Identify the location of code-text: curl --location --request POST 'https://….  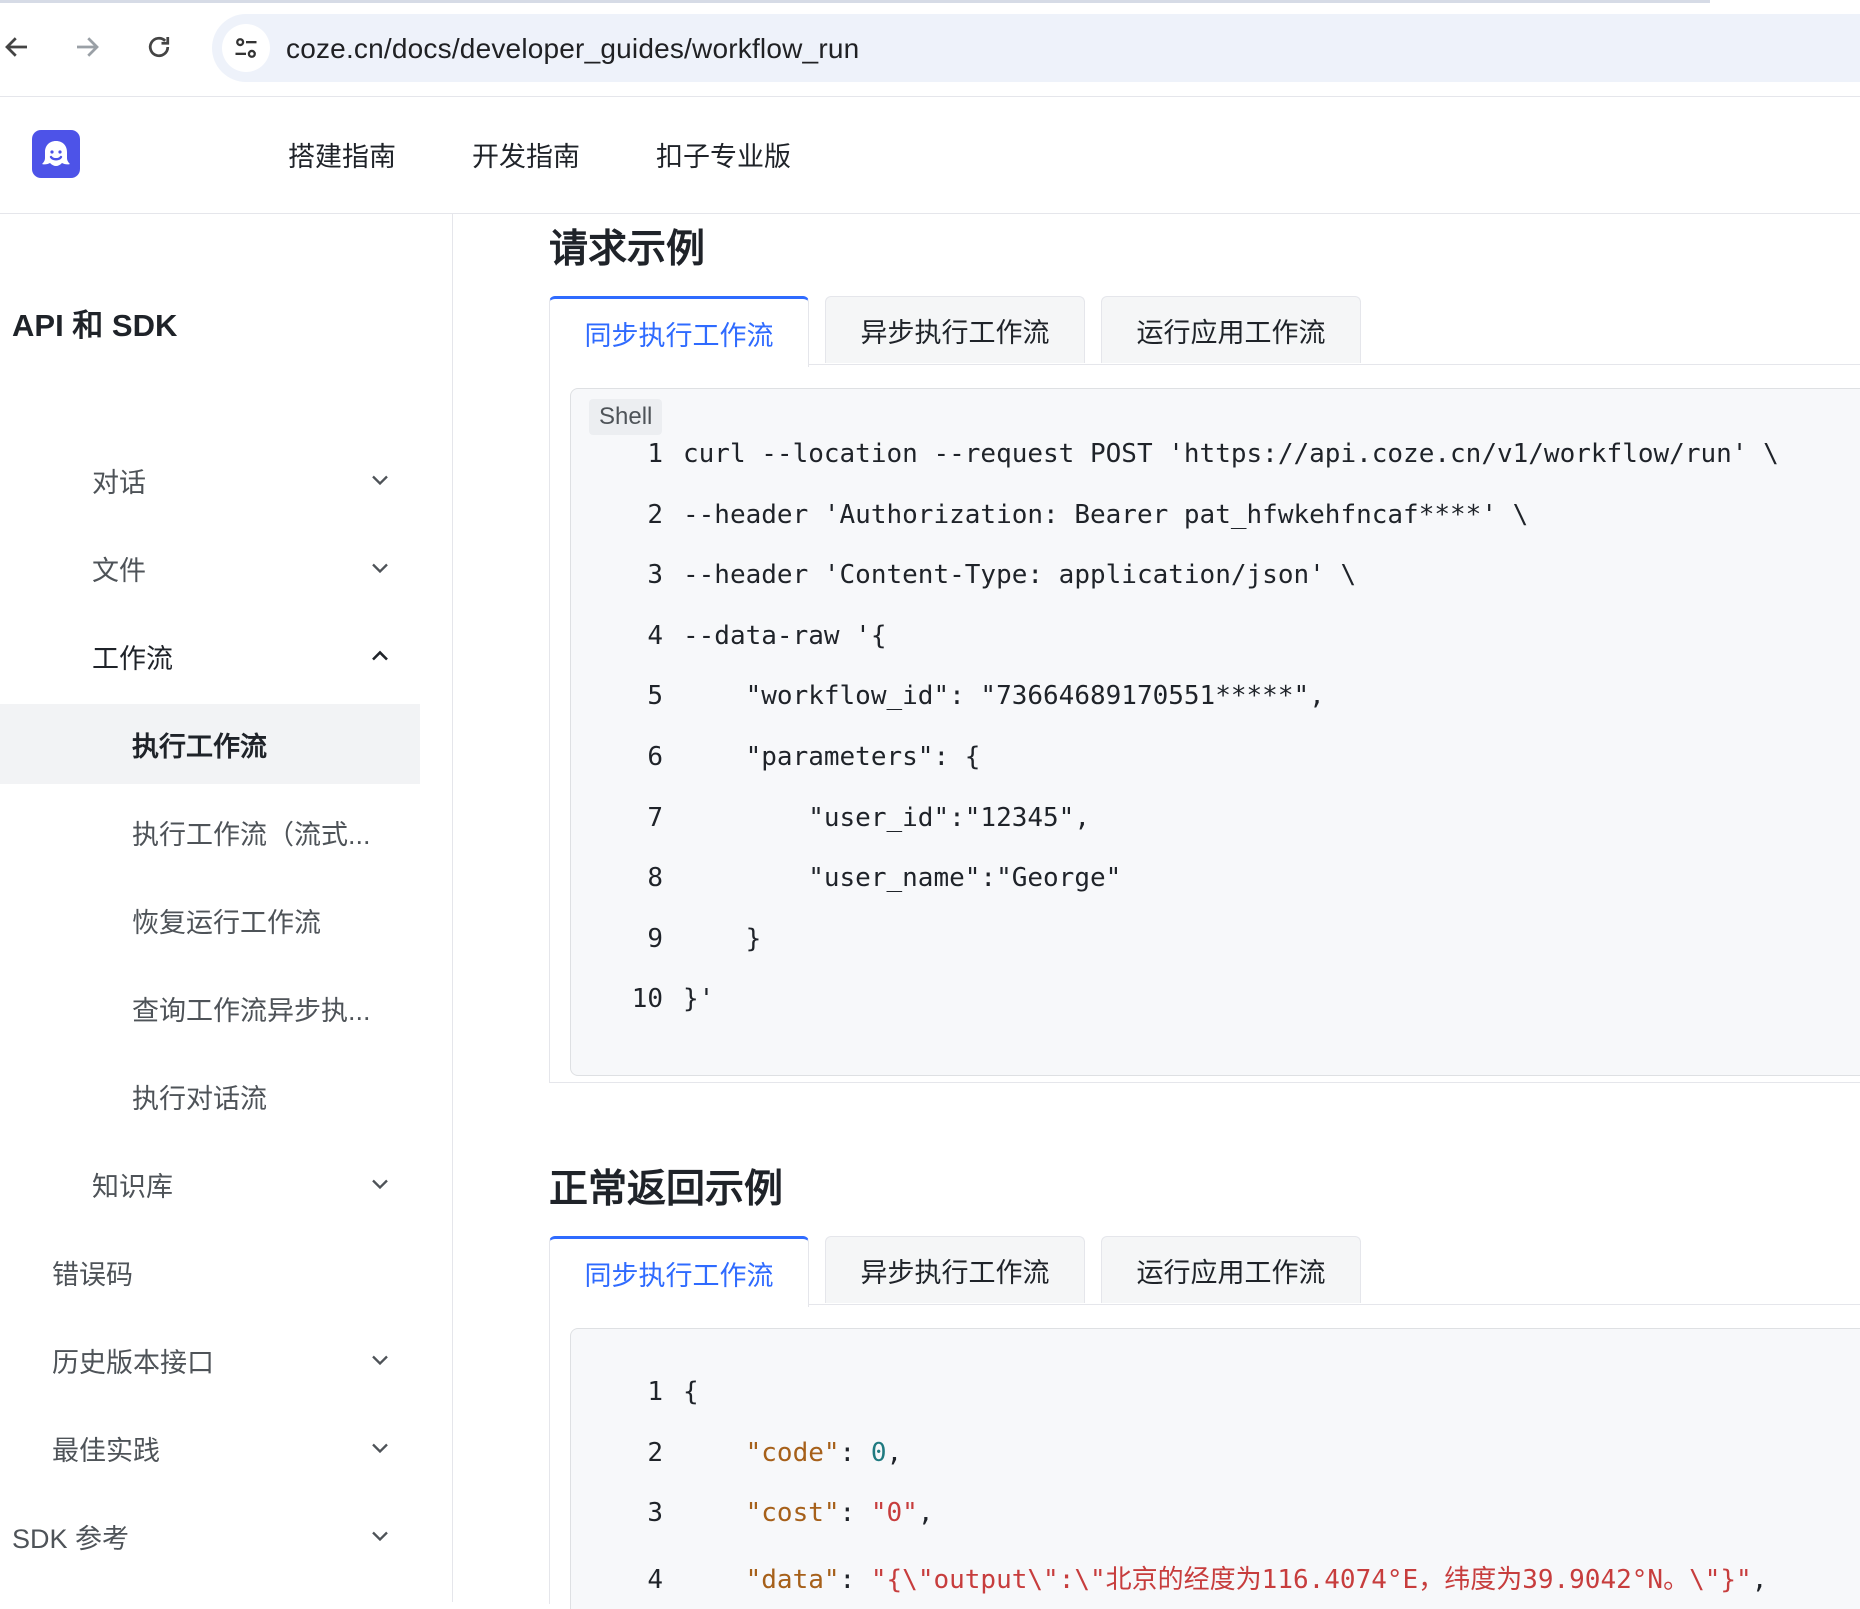
(1231, 454).